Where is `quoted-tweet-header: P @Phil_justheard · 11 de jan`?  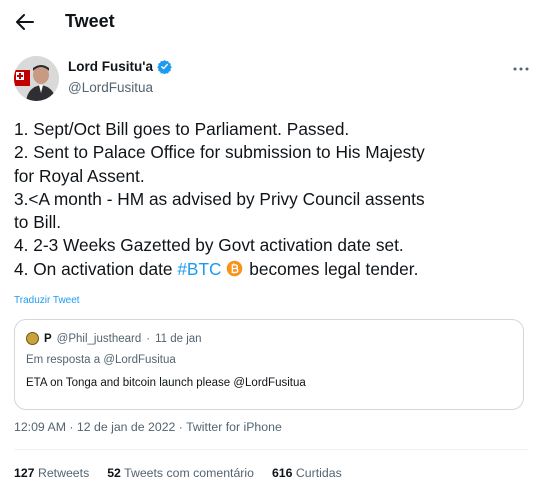 quoted-tweet-header: P @Phil_justheard · 11 de jan is located at coordinates (114, 338).